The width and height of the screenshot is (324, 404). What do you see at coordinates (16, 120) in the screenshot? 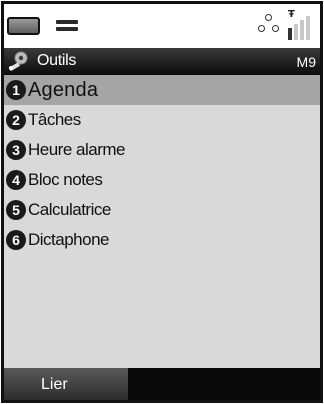
I see `menu-number-badge: 2` at bounding box center [16, 120].